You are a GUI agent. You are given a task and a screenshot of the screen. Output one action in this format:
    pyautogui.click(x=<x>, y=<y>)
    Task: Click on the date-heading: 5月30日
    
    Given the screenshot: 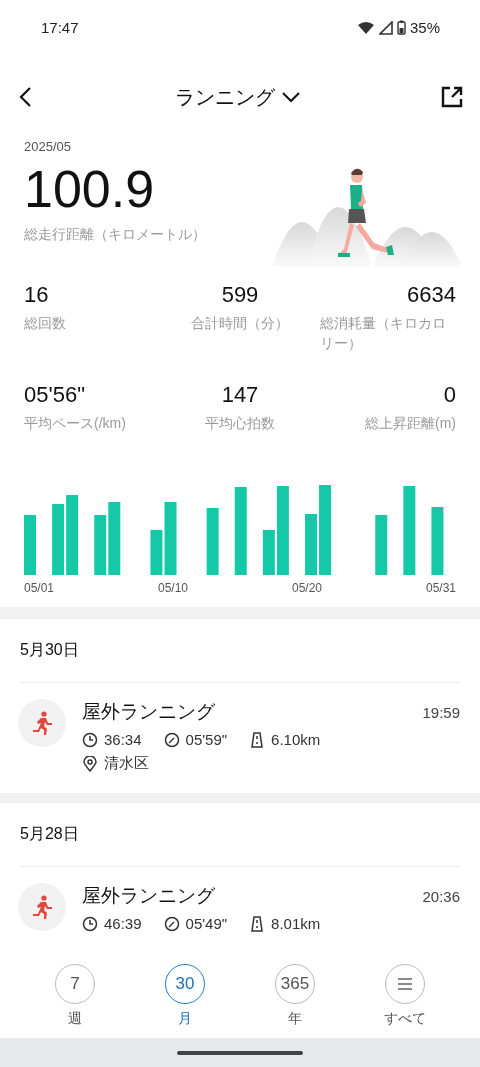 What is the action you would take?
    pyautogui.click(x=240, y=651)
    